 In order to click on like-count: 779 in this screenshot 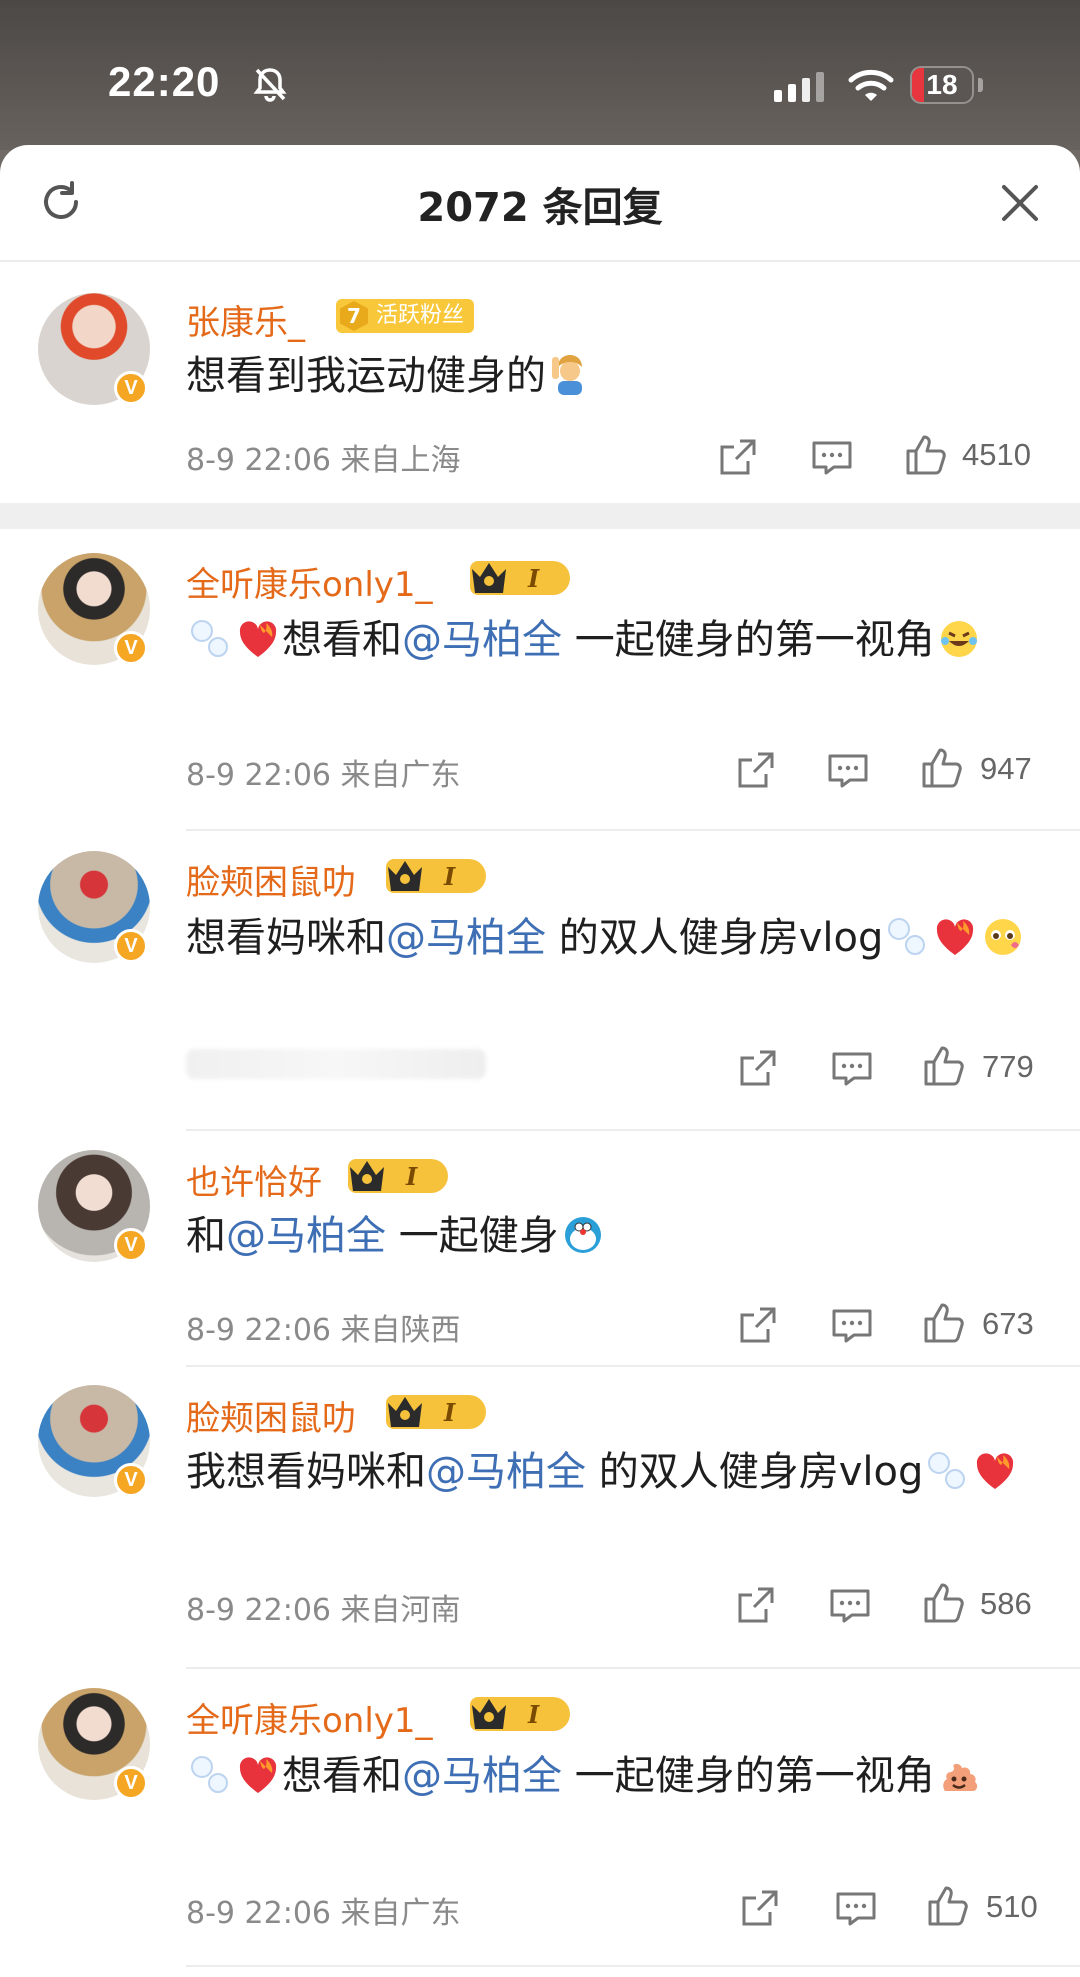, I will do `click(1008, 1066)`.